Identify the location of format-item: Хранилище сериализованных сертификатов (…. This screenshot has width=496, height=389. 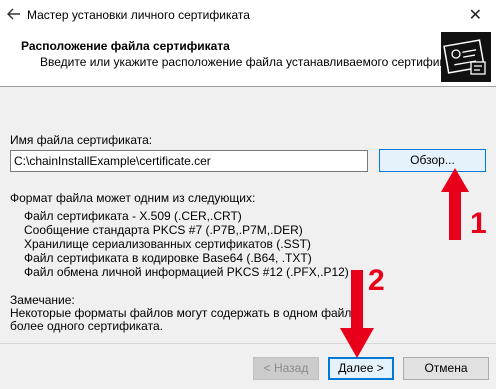
(167, 244).